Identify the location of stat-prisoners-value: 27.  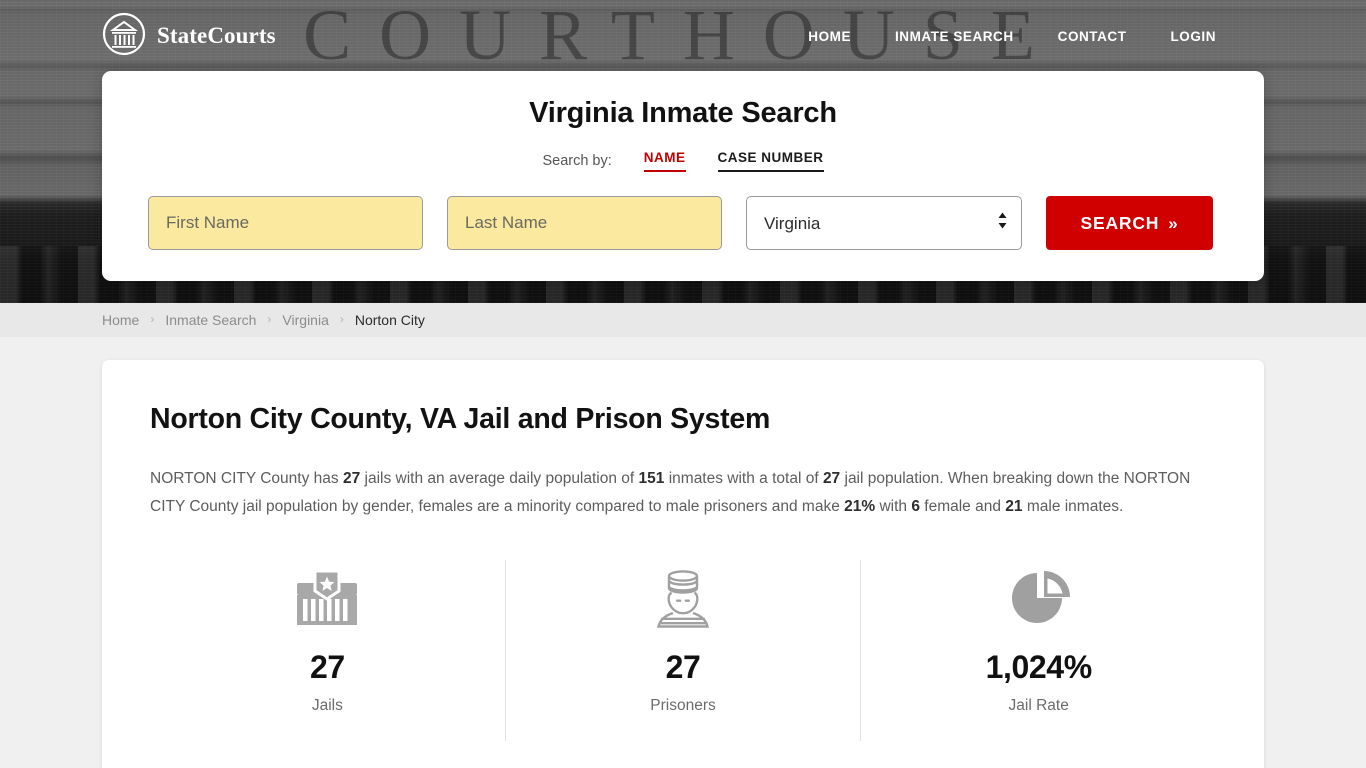
(683, 667).